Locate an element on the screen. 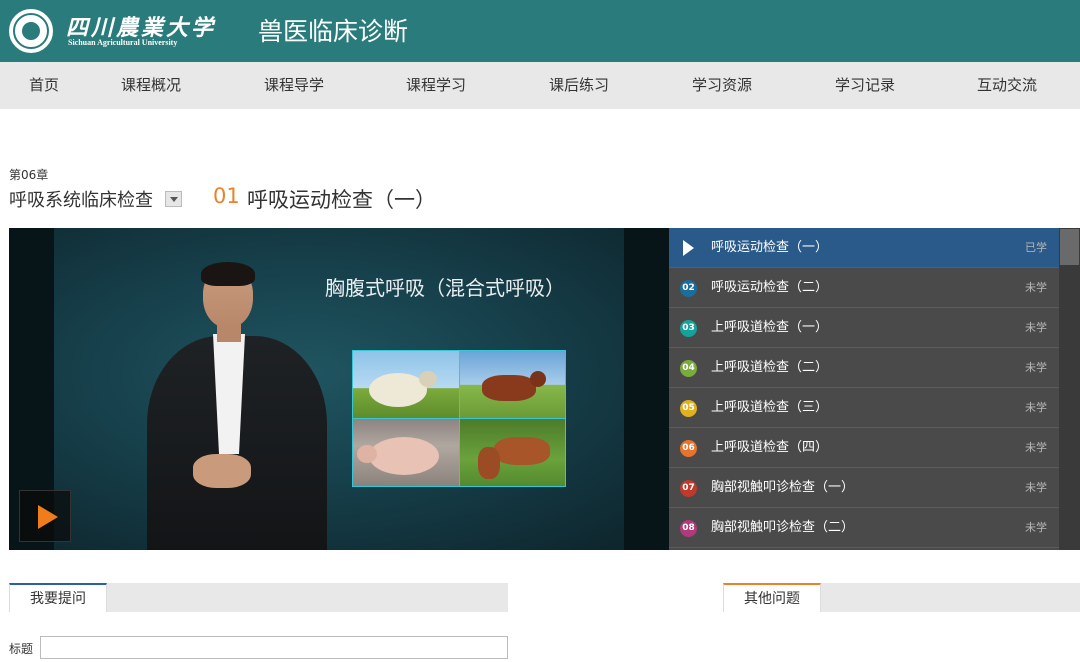 Image resolution: width=1080 pixels, height=662 pixels. lesson-number-badge: 08 is located at coordinates (688, 528).